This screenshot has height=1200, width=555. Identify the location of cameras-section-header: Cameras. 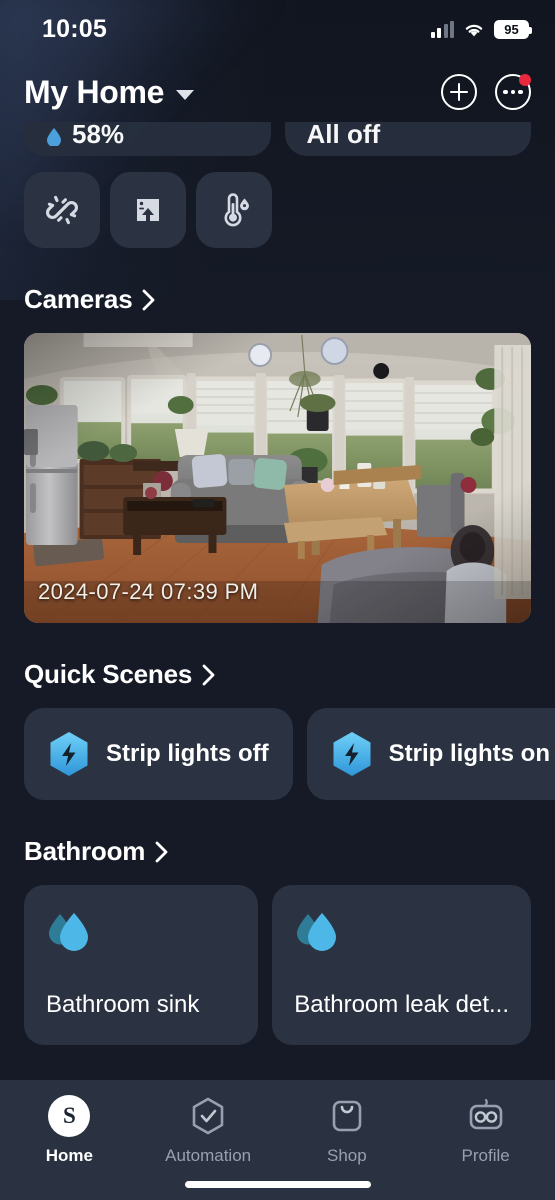
(277, 299).